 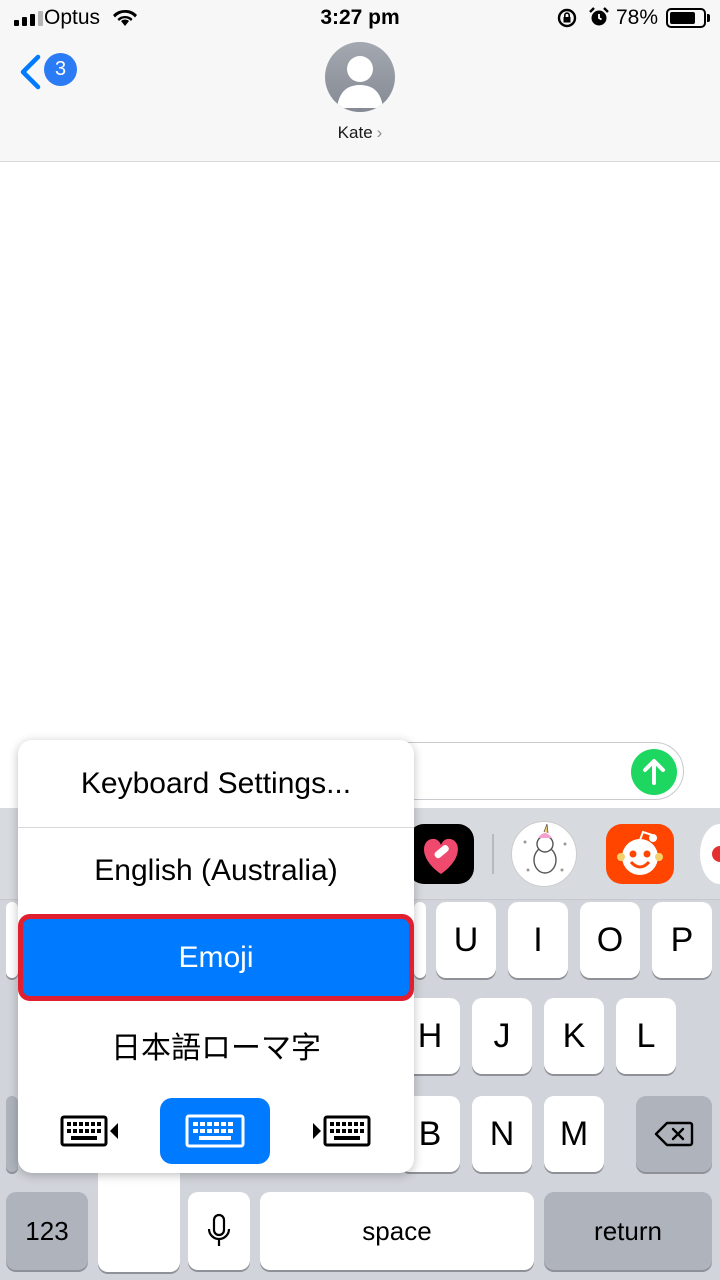 What do you see at coordinates (360, 82) in the screenshot?
I see `person-silhouette-icon` at bounding box center [360, 82].